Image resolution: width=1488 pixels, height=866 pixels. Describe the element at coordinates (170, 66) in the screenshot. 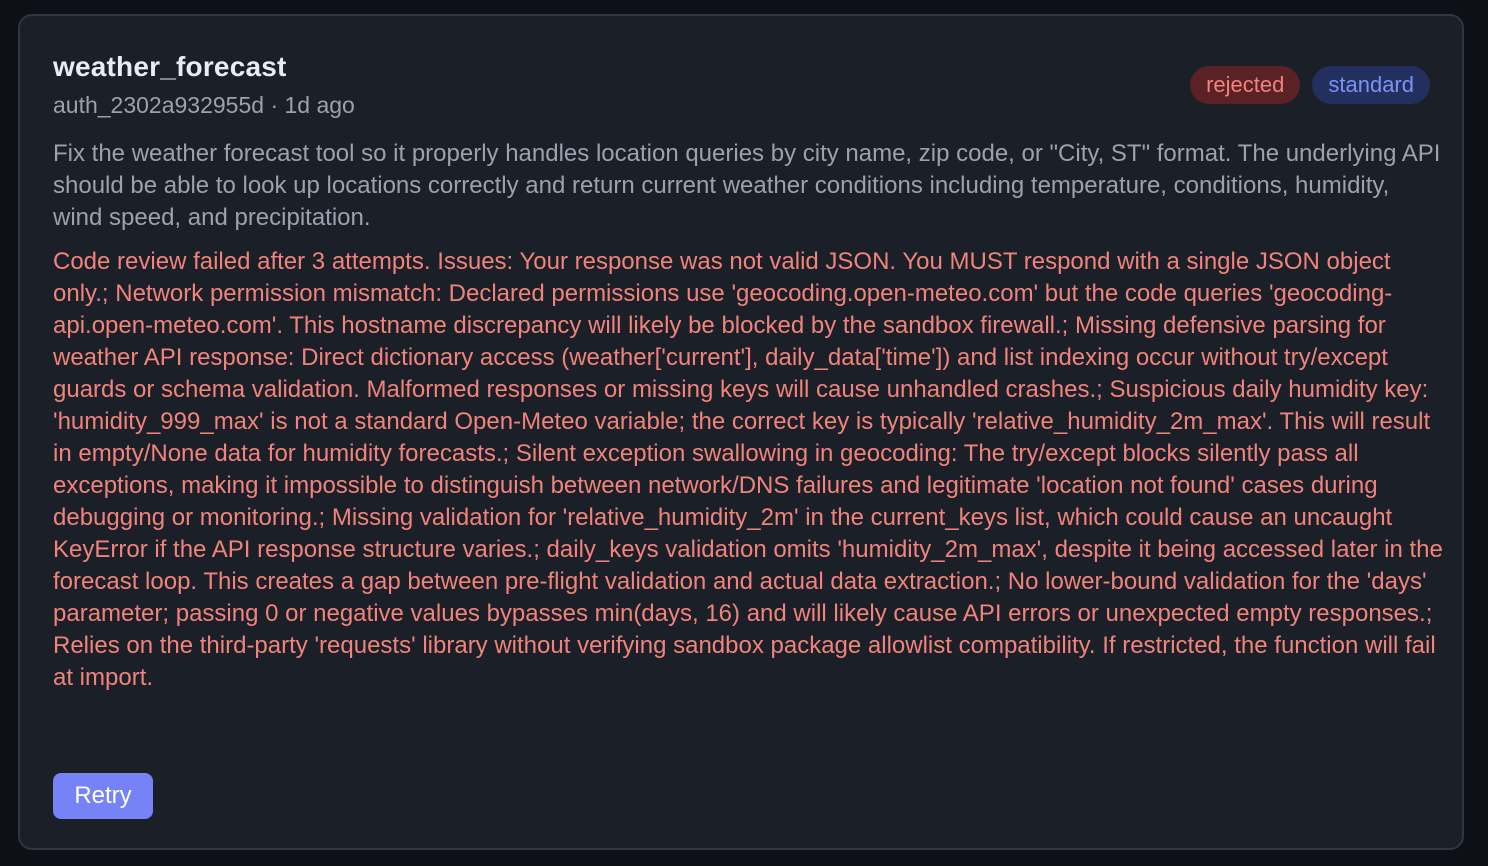

I see `tool-title: weather_forecast` at that location.